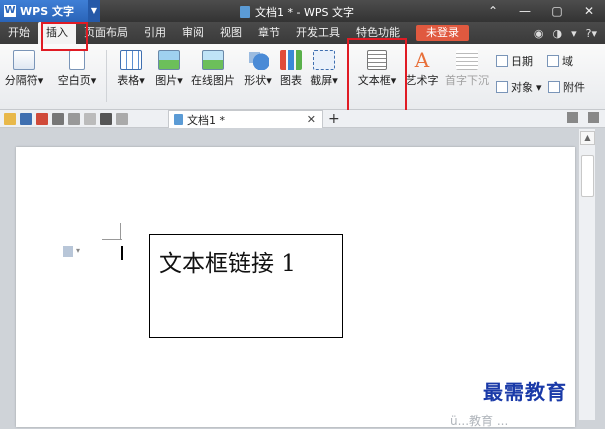 This screenshot has width=605, height=429. I want to click on page-break-button: 分隔符▾, so click(24, 66).